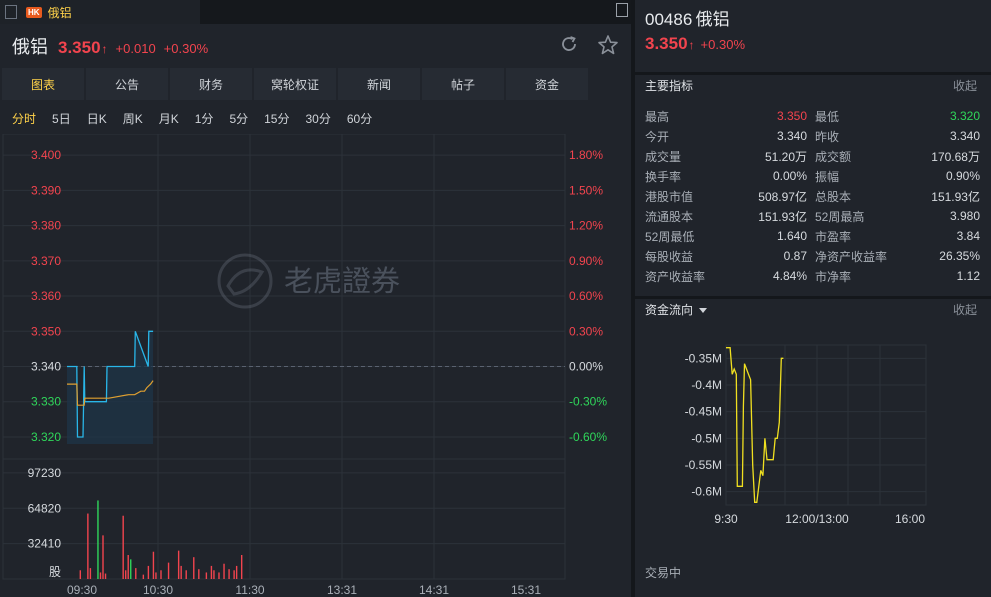 This screenshot has height=597, width=991. I want to click on watermark-logo, so click(245, 281).